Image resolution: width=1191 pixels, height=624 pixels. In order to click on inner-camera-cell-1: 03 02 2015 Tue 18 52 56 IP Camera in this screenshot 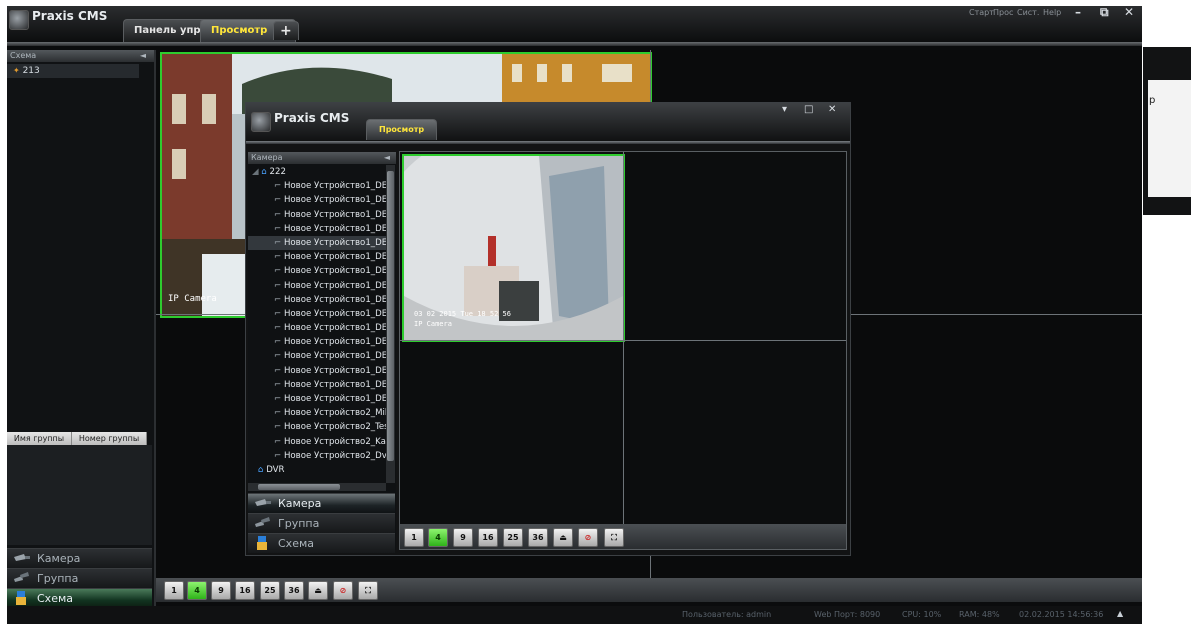, I will do `click(513, 248)`.